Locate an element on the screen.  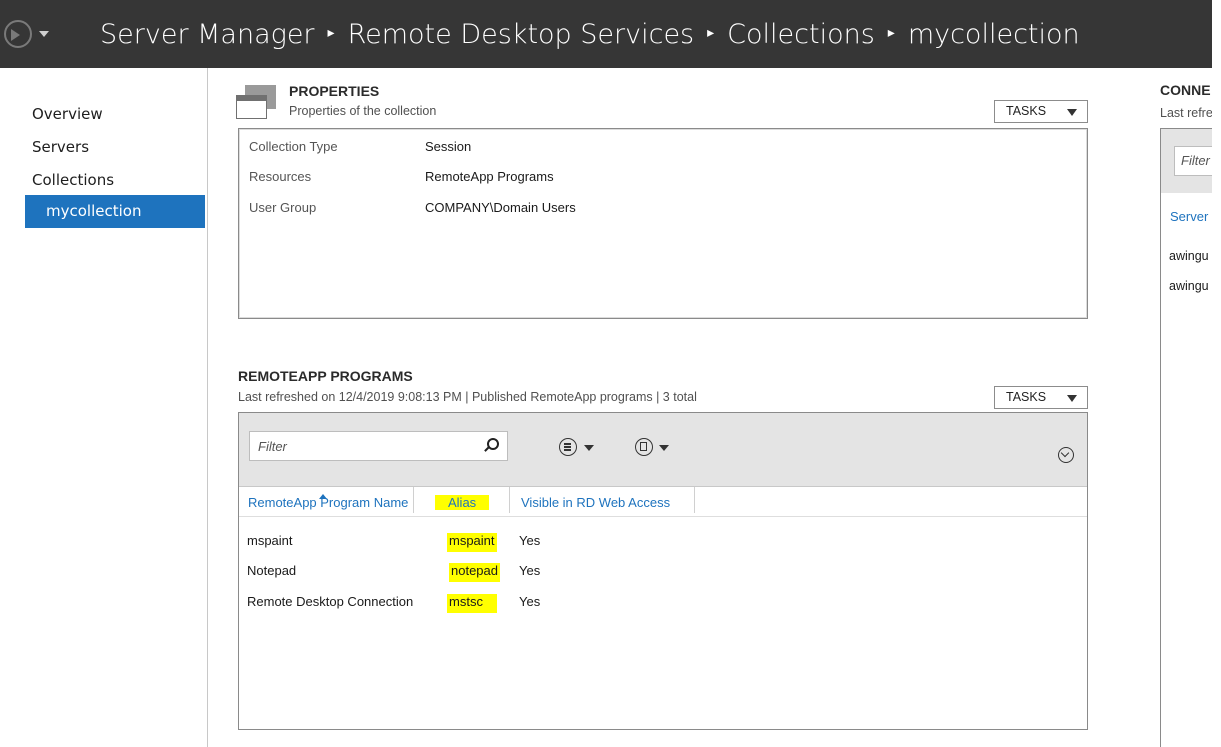
program-alias: mspaint is located at coordinates (472, 542).